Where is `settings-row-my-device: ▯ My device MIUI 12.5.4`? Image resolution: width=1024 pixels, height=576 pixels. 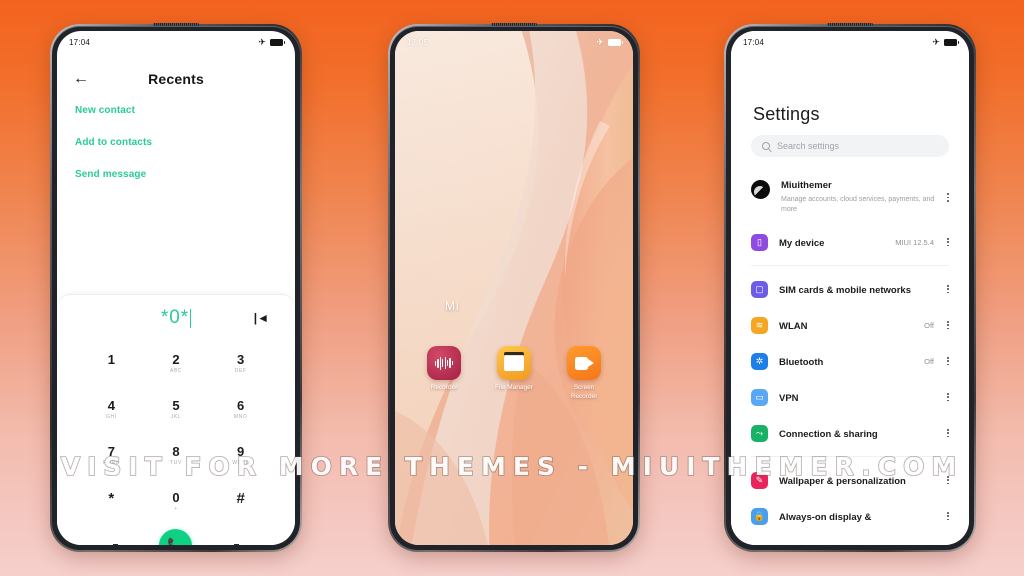
settings-row-my-device: ▯ My device MIUI 12.5.4 is located at coordinates (850, 242).